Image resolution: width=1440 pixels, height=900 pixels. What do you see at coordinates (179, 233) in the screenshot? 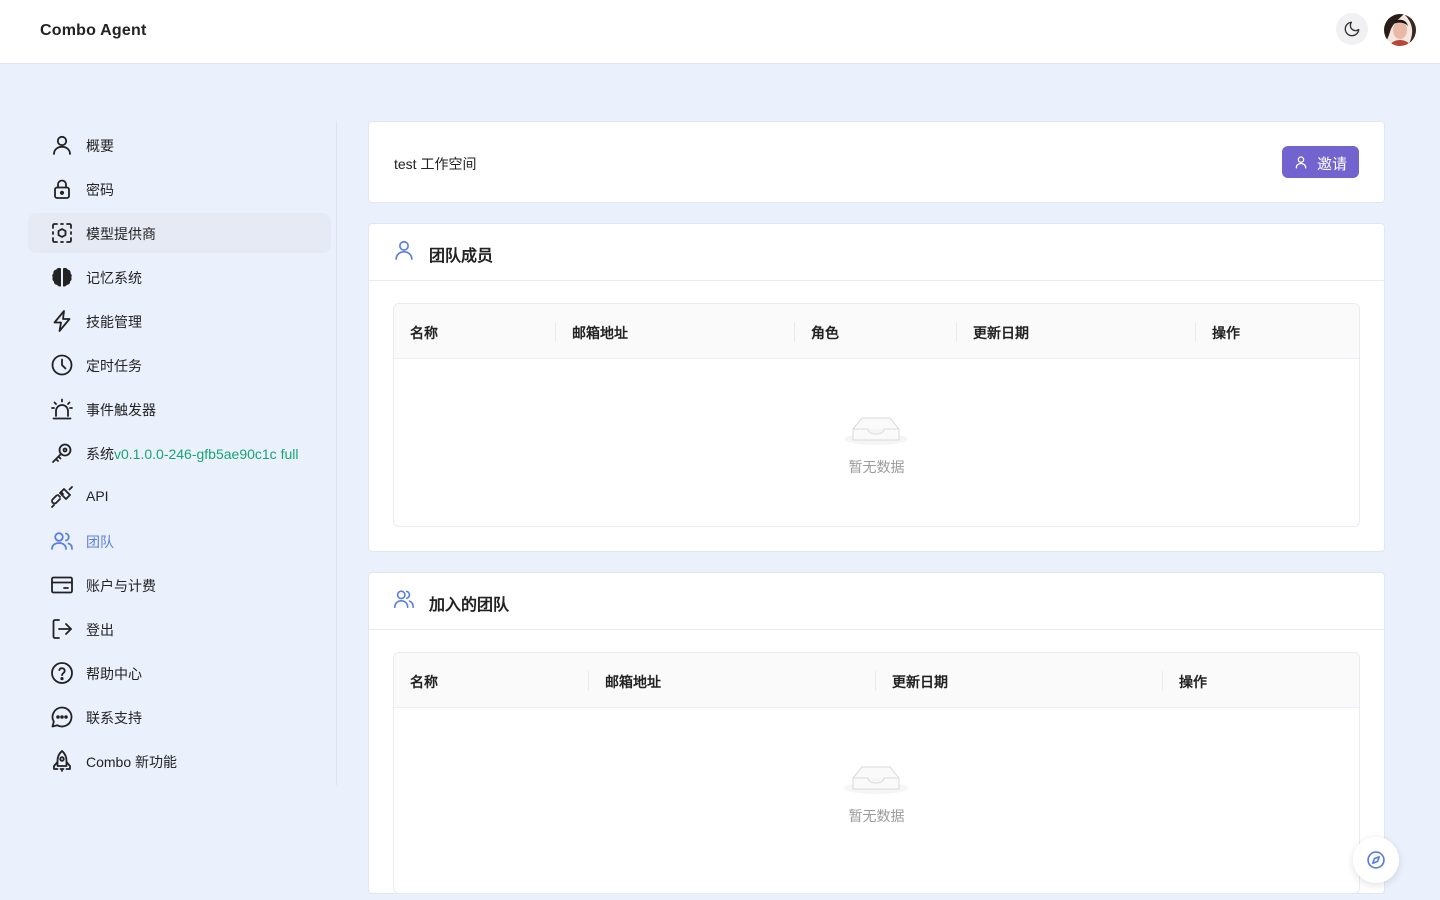
I see `sidebar-item-model-provider: 模型提供商` at bounding box center [179, 233].